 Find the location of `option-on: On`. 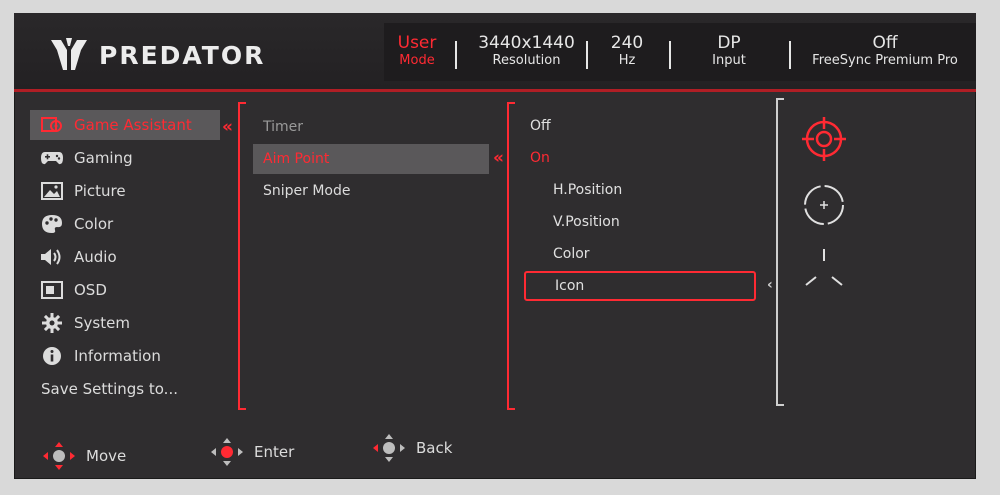

option-on: On is located at coordinates (540, 158).